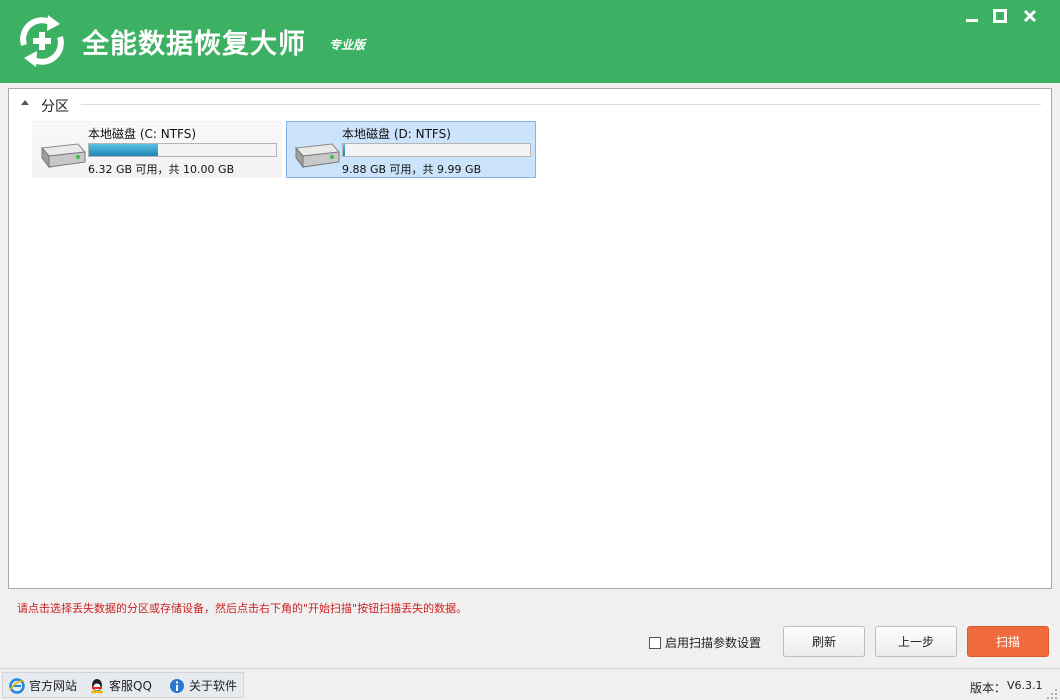 The image size is (1060, 700). I want to click on partition-group-label: 分区, so click(55, 107).